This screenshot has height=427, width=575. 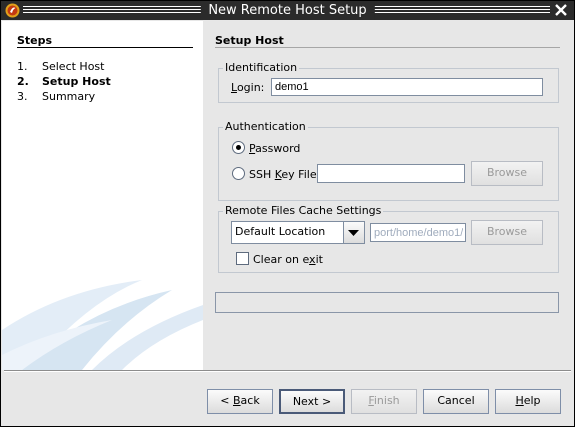 I want to click on identification-label: Identification, so click(x=261, y=68).